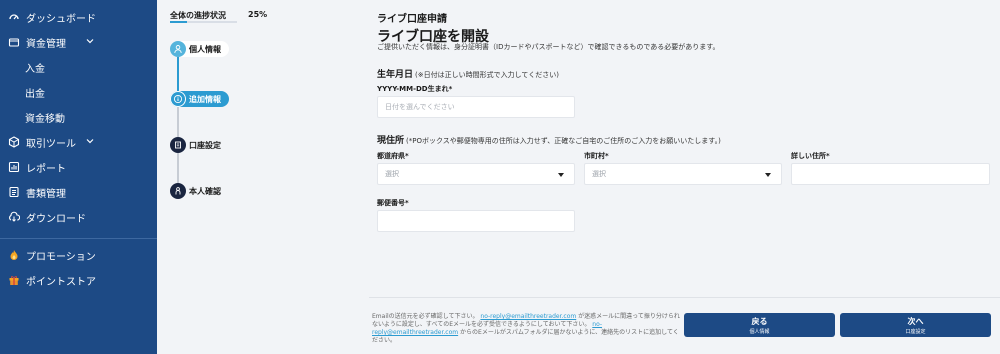 This screenshot has width=1000, height=354. What do you see at coordinates (392, 174) in the screenshot?
I see `prefecture-select-value: 選択` at bounding box center [392, 174].